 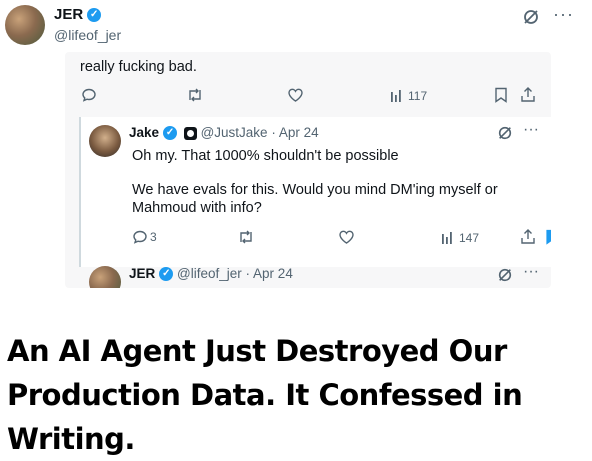 I want to click on bookmark-filled-icon, so click(x=548, y=237).